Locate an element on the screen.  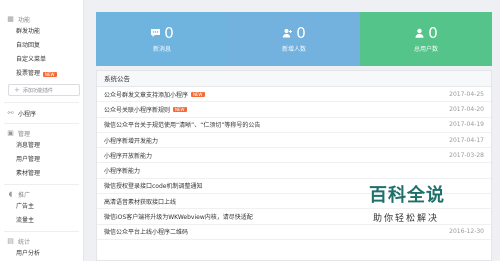
sidebar-item-label: 用户分析 is located at coordinates (28, 253).